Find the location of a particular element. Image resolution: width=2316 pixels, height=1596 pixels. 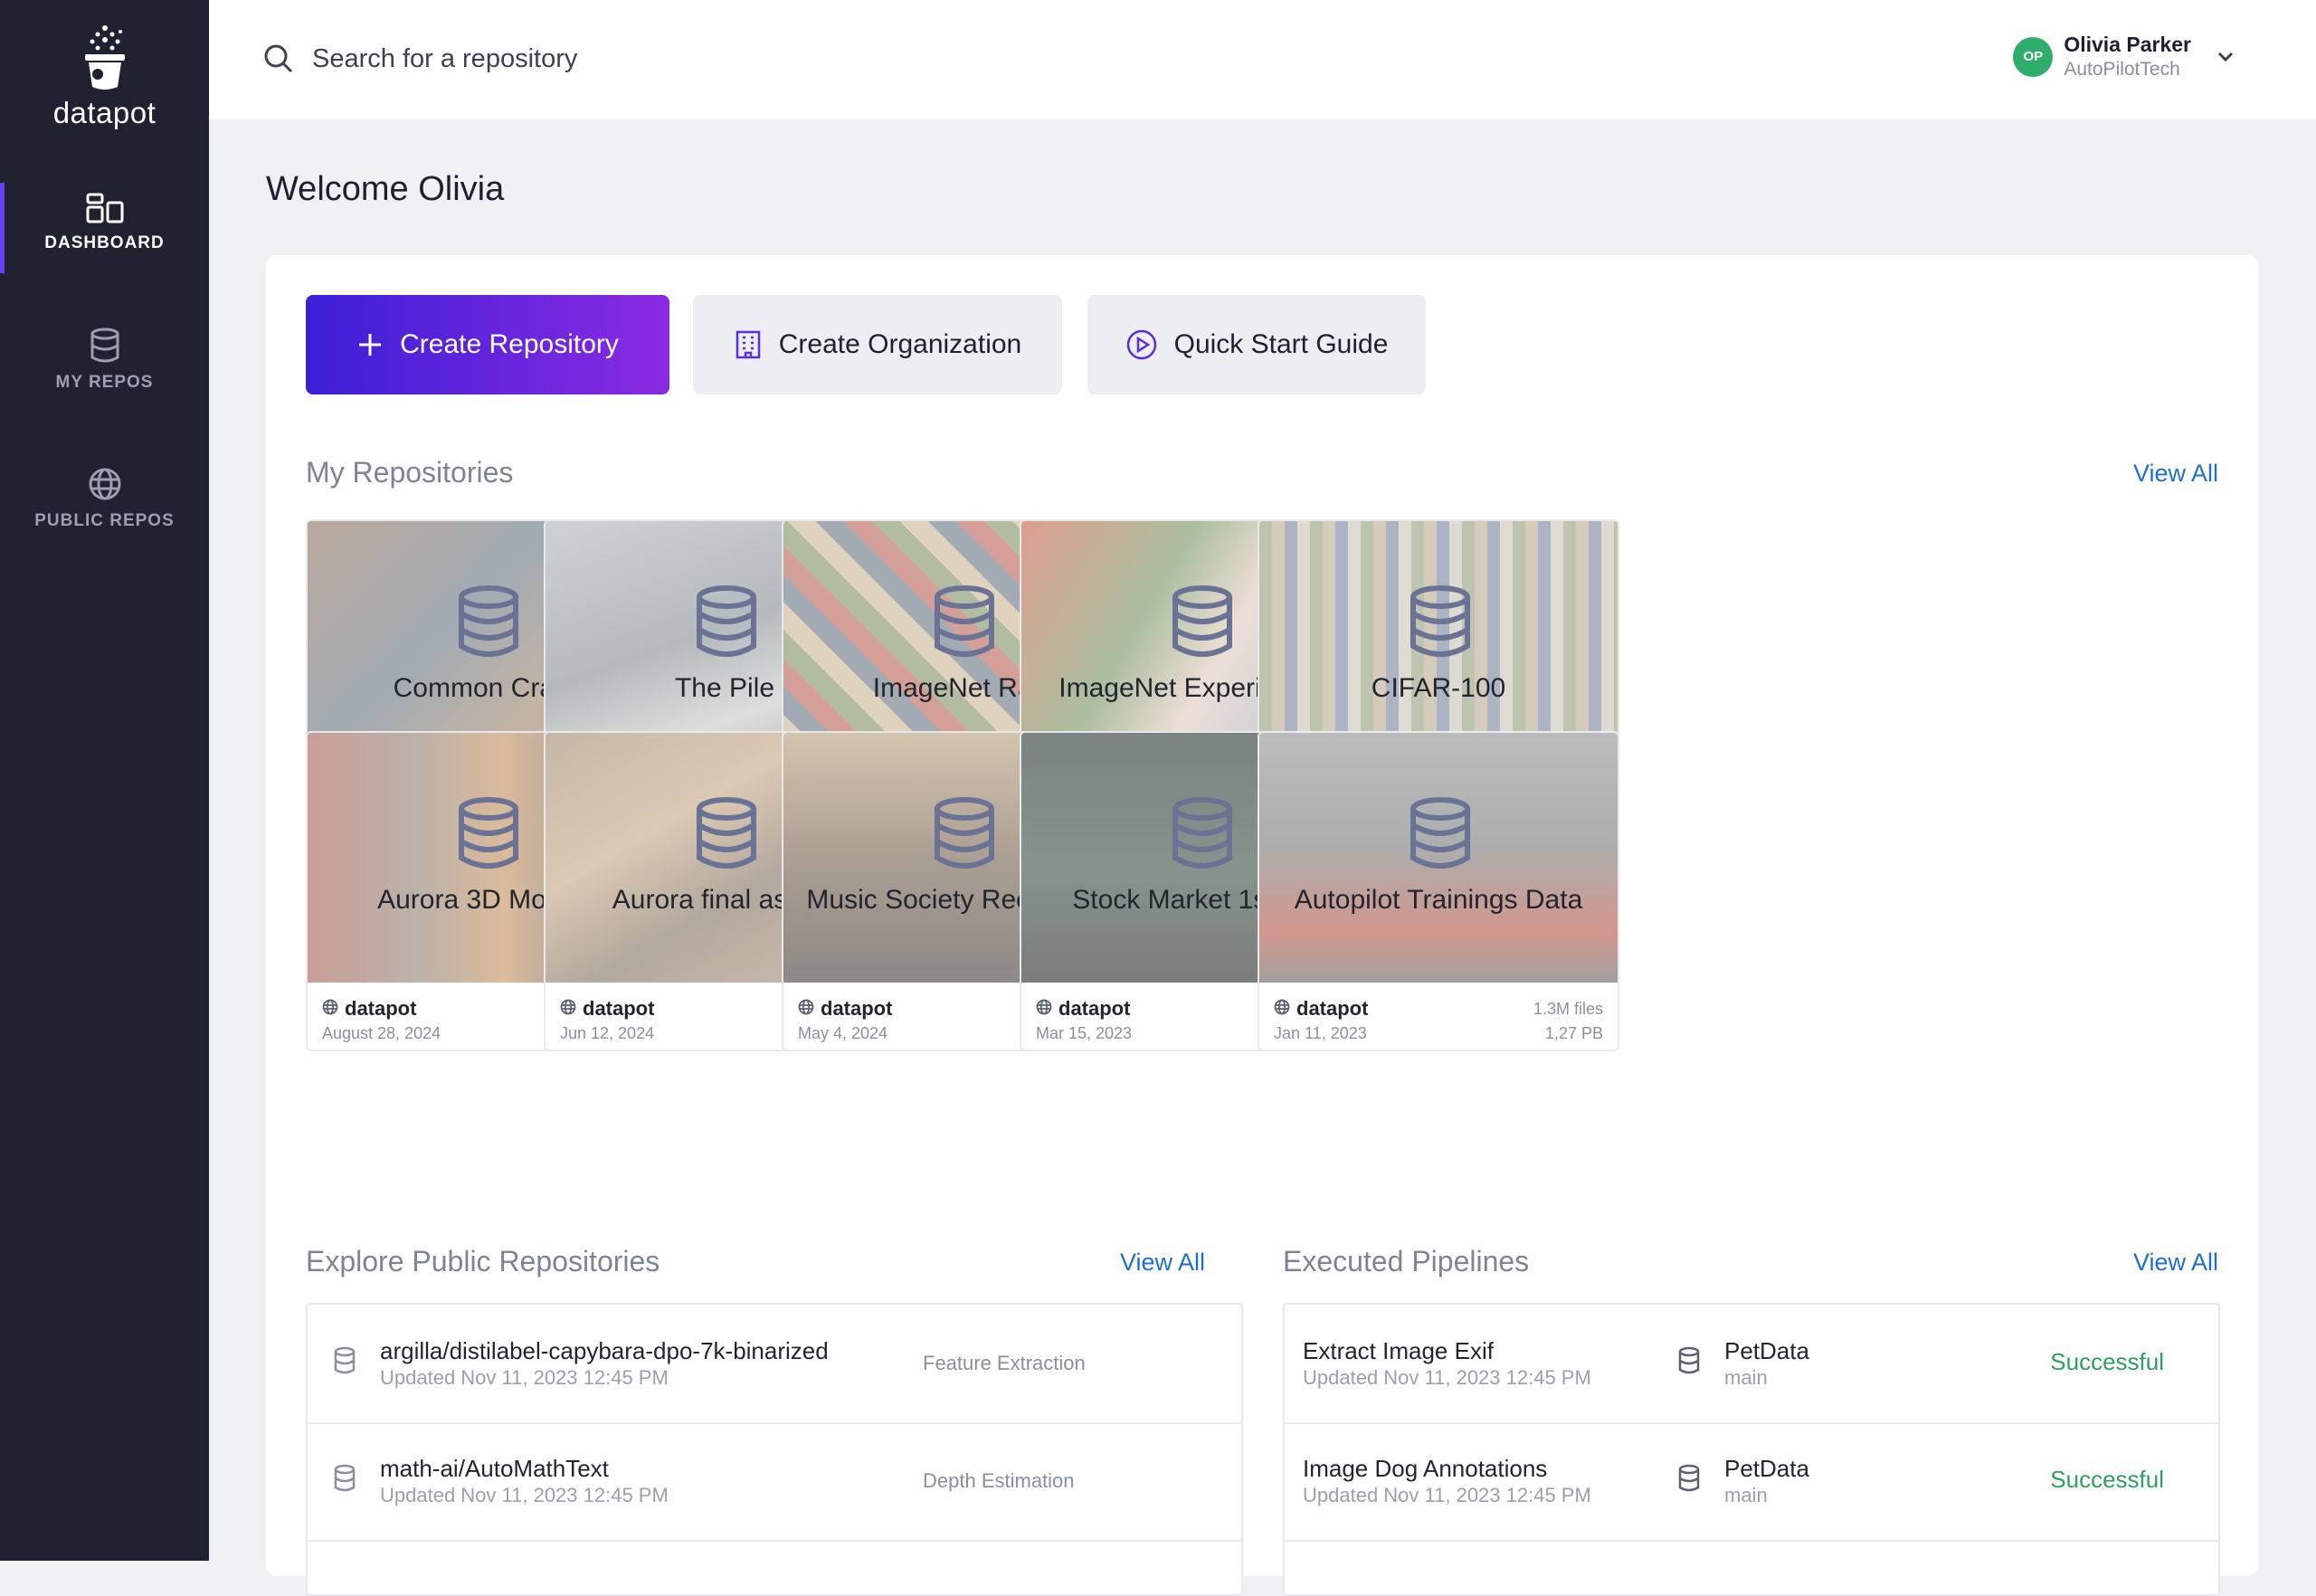

repository-date: May 4, 2024 is located at coordinates (843, 1033).